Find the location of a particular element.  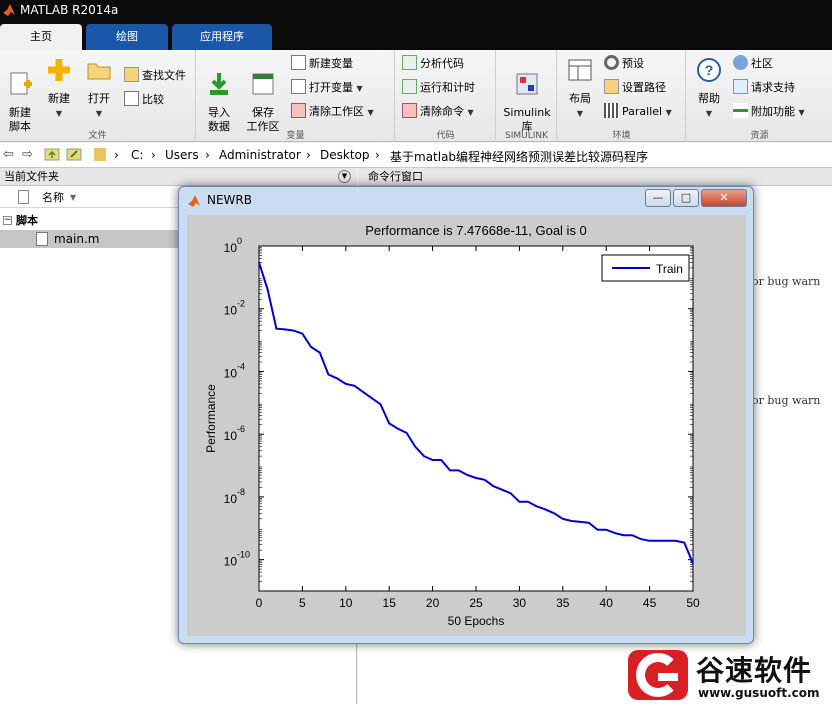

file-name: main.m is located at coordinates (77, 239).